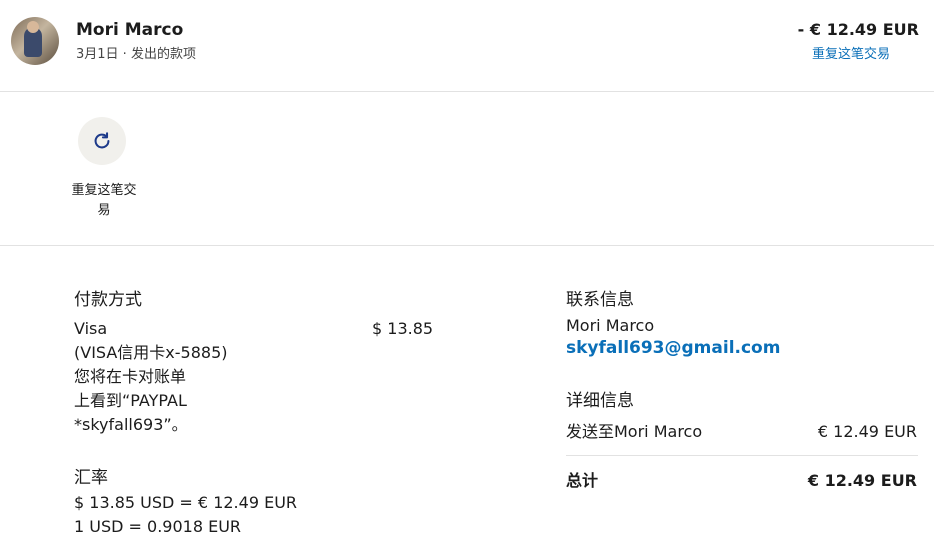 The width and height of the screenshot is (934, 556). I want to click on exchange-rate-title: 汇率, so click(91, 478).